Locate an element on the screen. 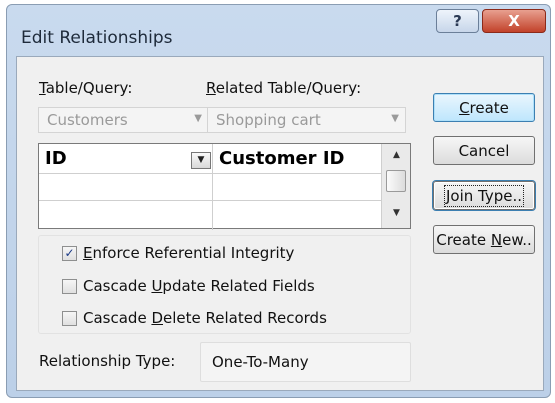  grid-cell-field: ID is located at coordinates (56, 158).